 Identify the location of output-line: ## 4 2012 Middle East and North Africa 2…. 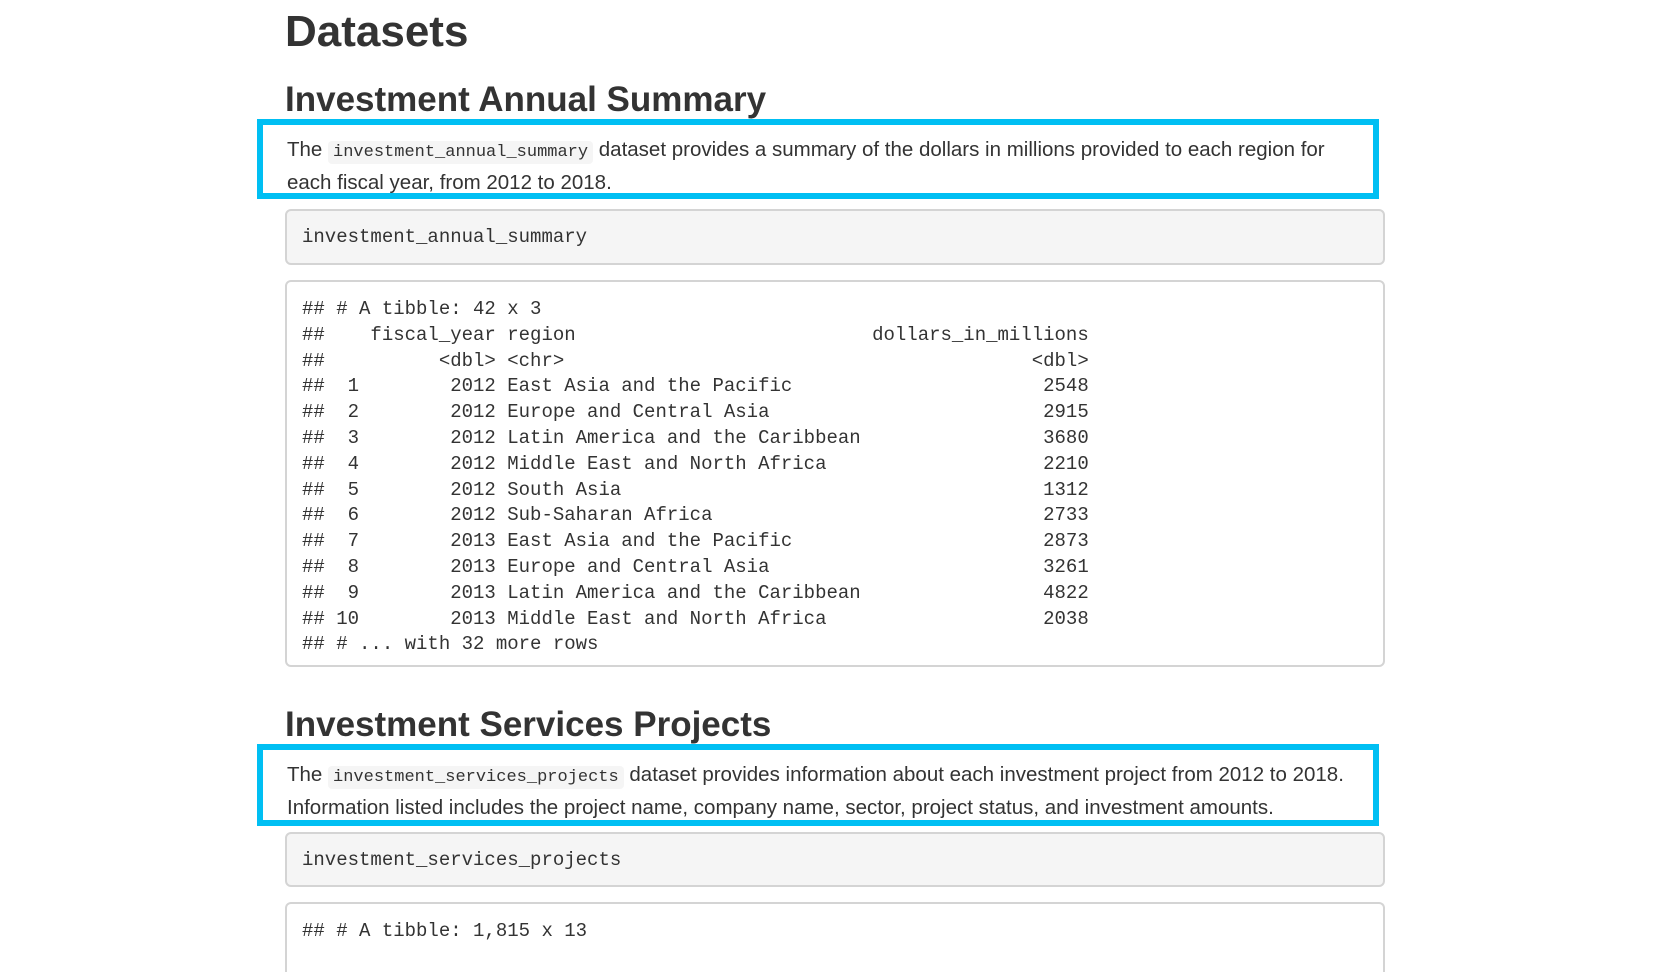
(695, 463).